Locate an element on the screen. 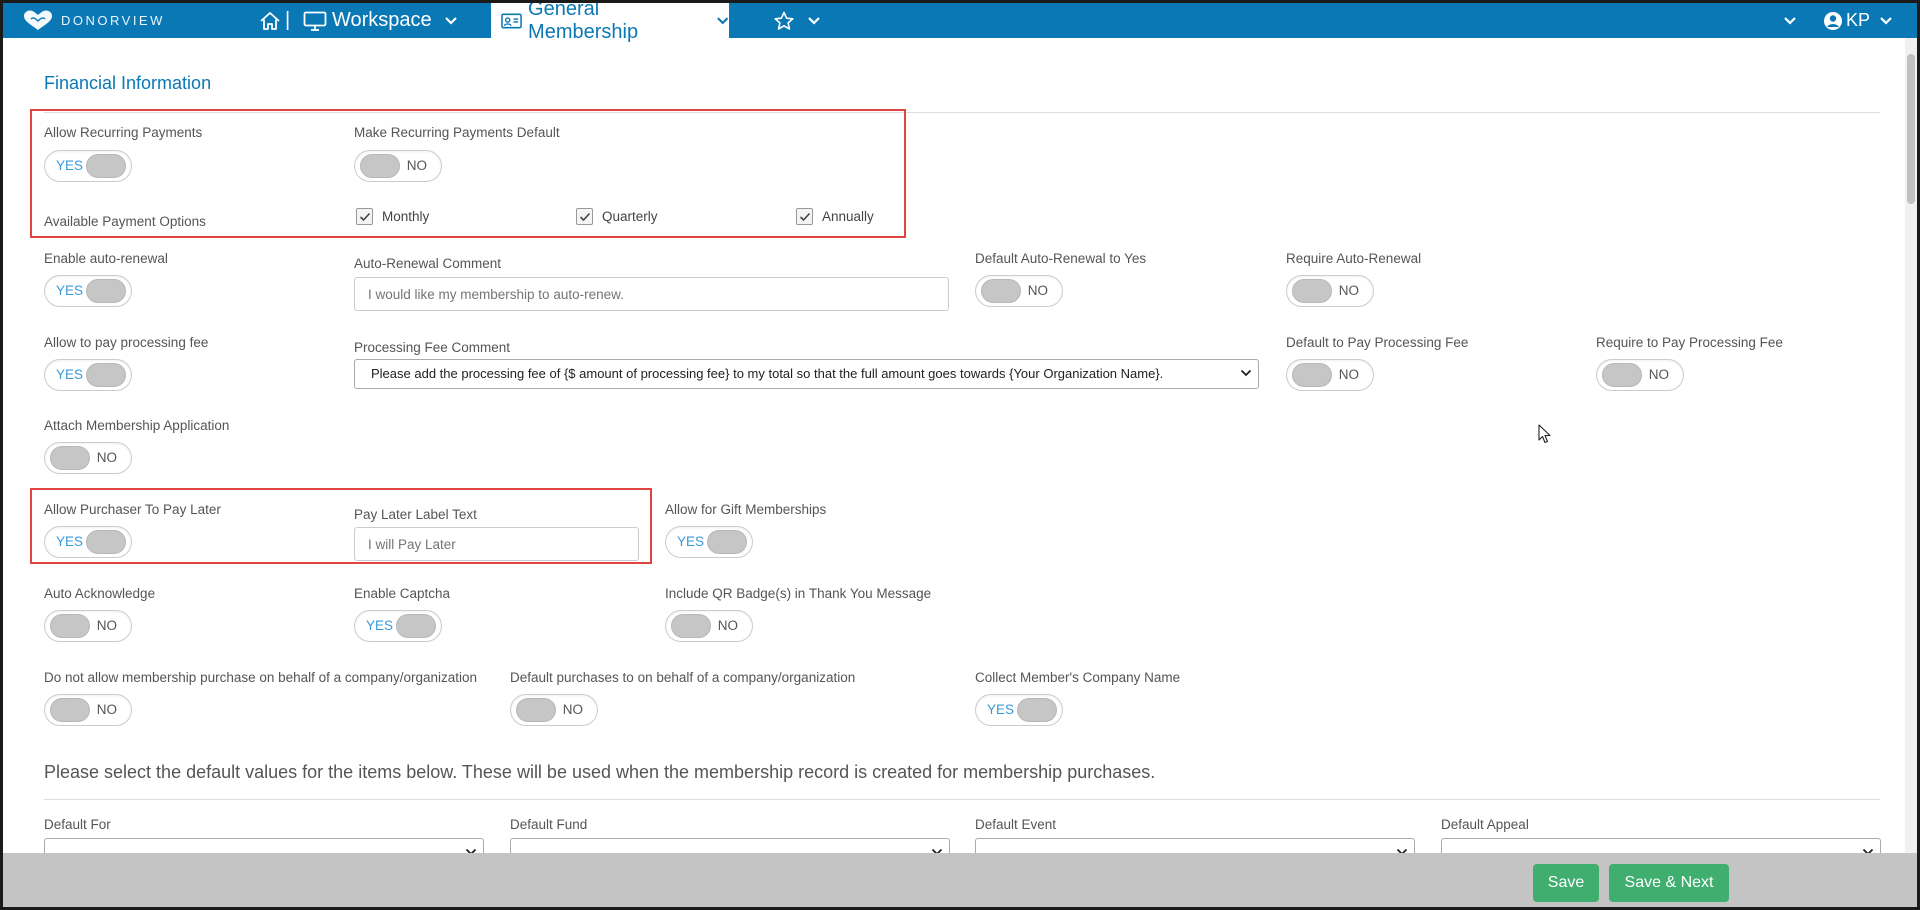 The image size is (1920, 910). processing-fee-toggle: YES is located at coordinates (88, 375).